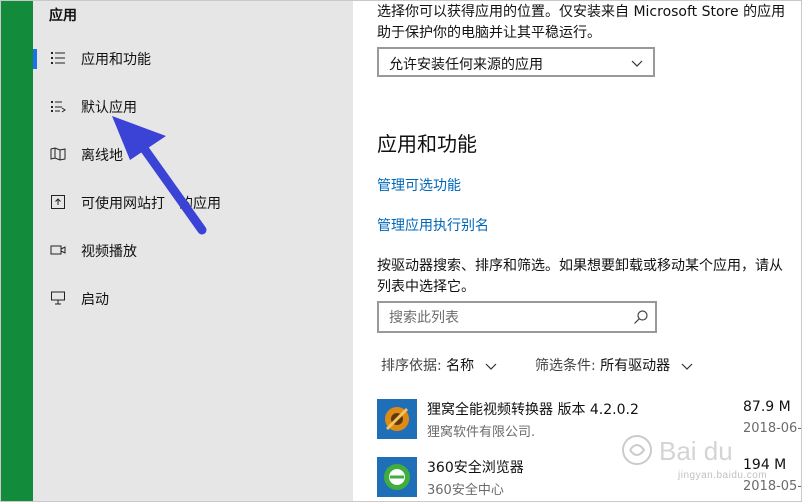 This screenshot has width=802, height=502. What do you see at coordinates (193, 59) in the screenshot?
I see `sidebar-item-apps-features: 应用和功能` at bounding box center [193, 59].